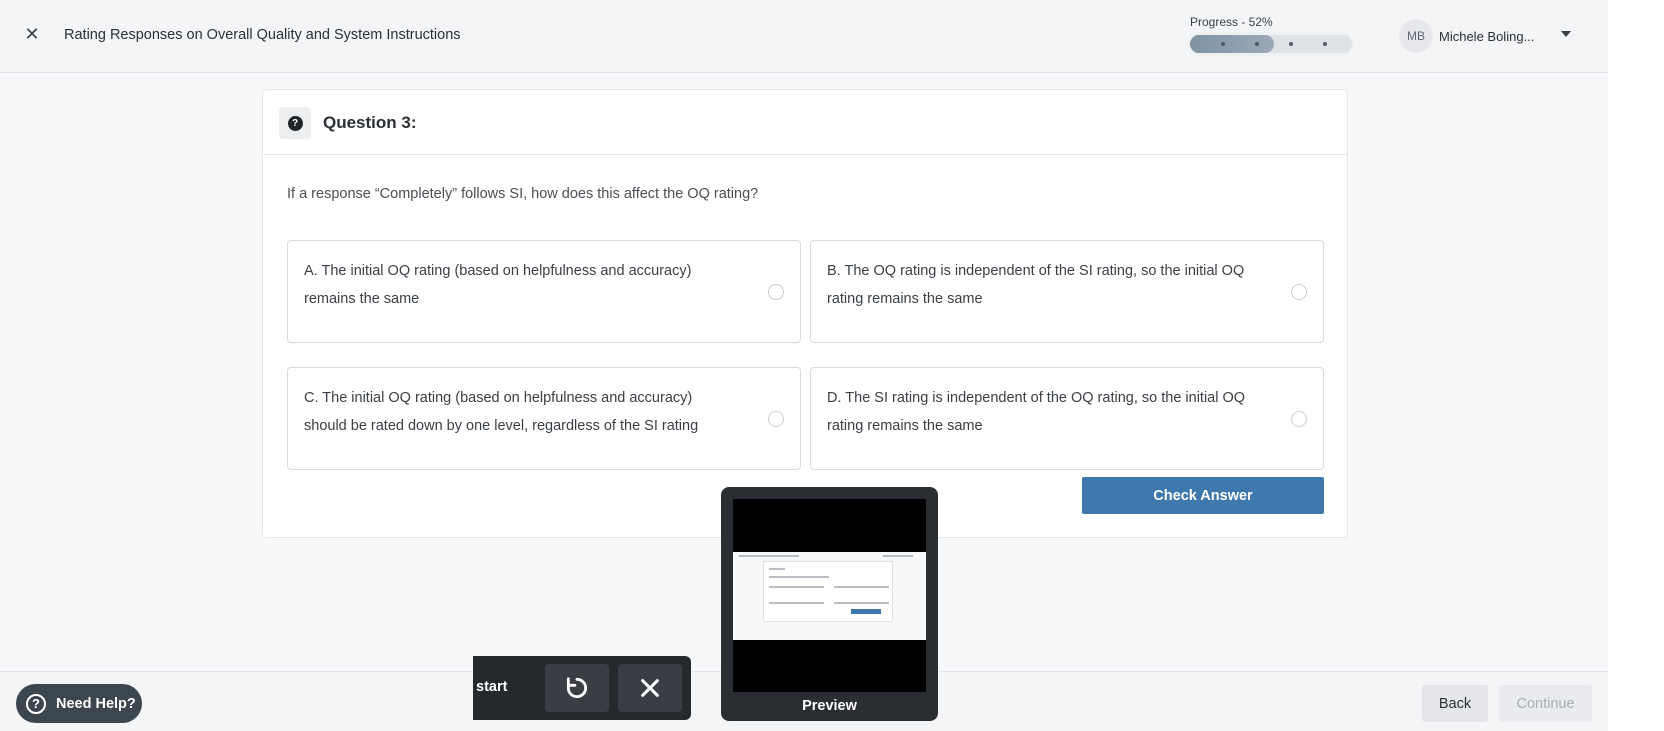 This screenshot has width=1664, height=731. I want to click on question-icon-box: ?, so click(295, 123).